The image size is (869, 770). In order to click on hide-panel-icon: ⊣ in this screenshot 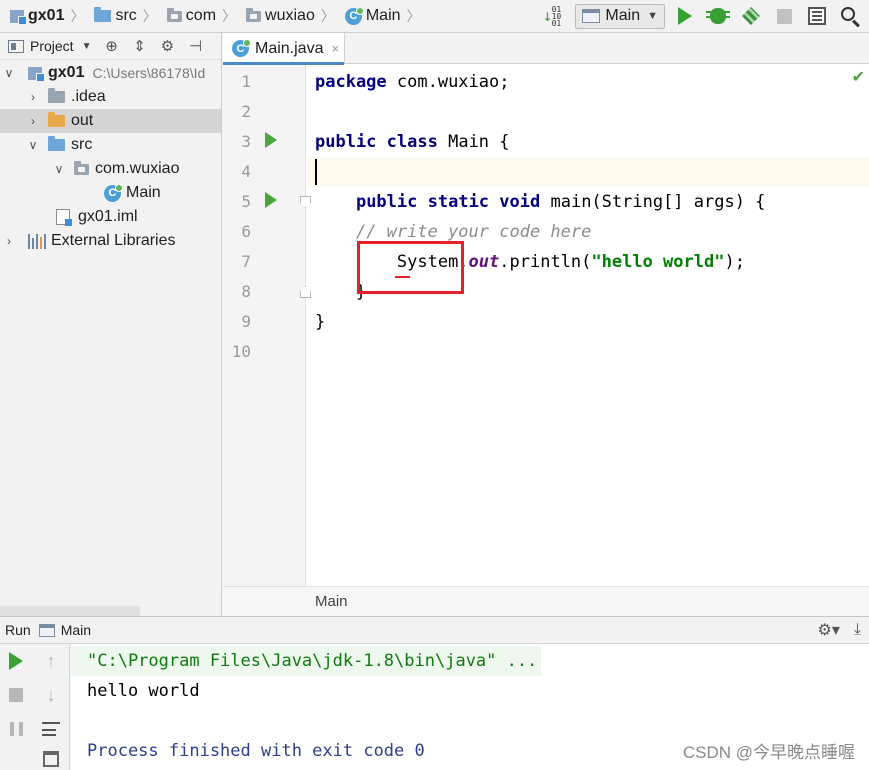, I will do `click(195, 46)`.